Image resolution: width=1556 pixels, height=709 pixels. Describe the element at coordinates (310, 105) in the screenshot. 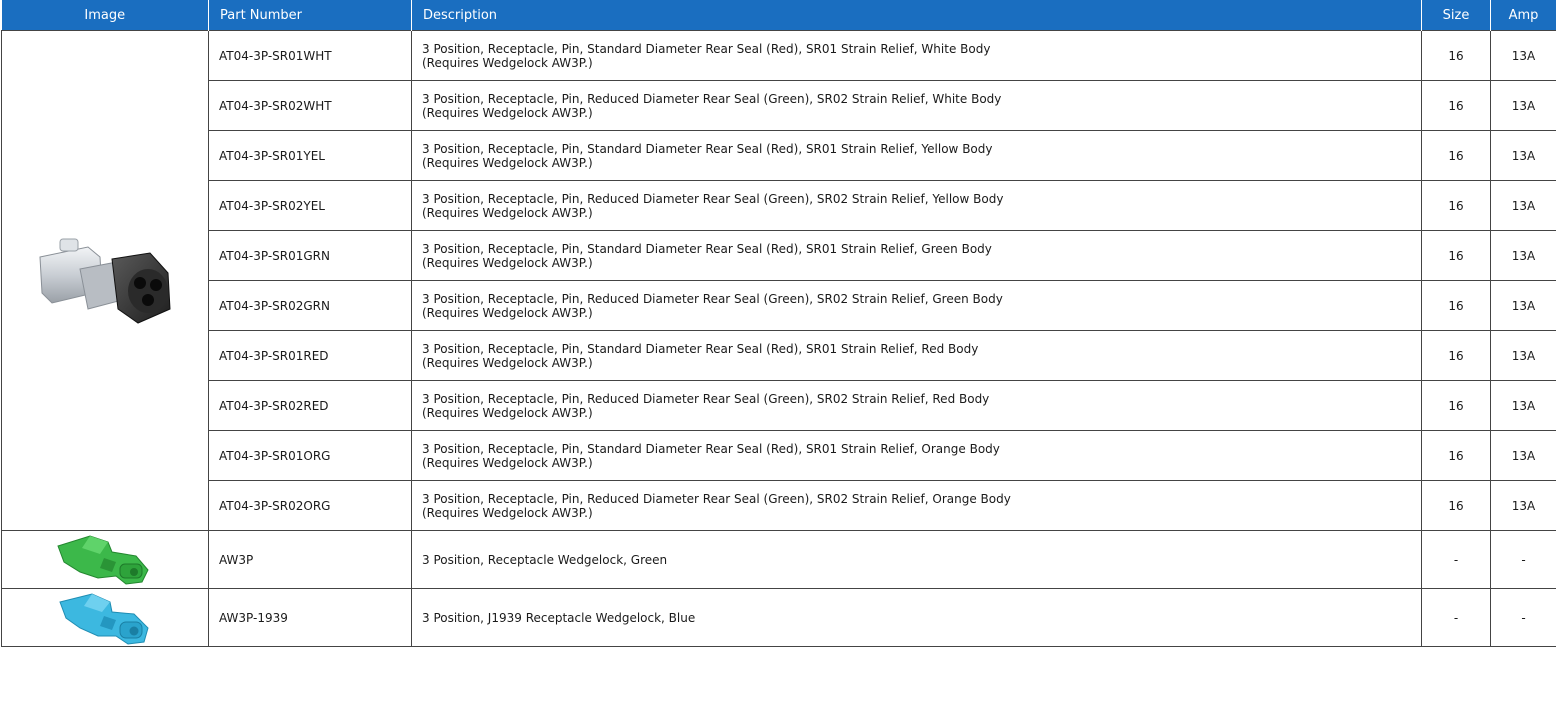

I see `part-number-cell: AT04-3P-SR02WHT` at that location.